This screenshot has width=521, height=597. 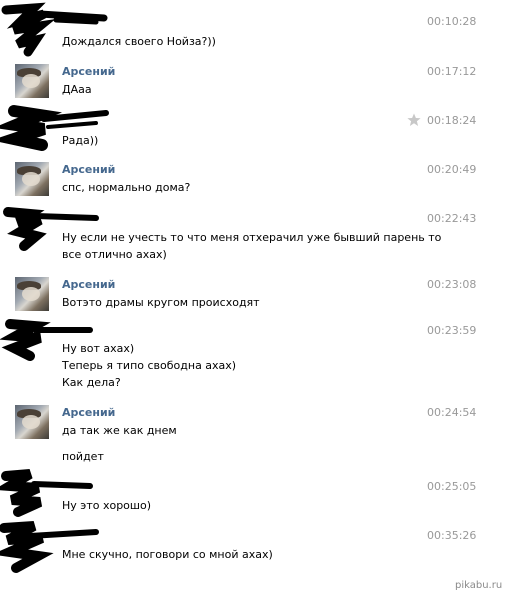 What do you see at coordinates (126, 187) in the screenshot?
I see `message-line: спс, нормально дома?` at bounding box center [126, 187].